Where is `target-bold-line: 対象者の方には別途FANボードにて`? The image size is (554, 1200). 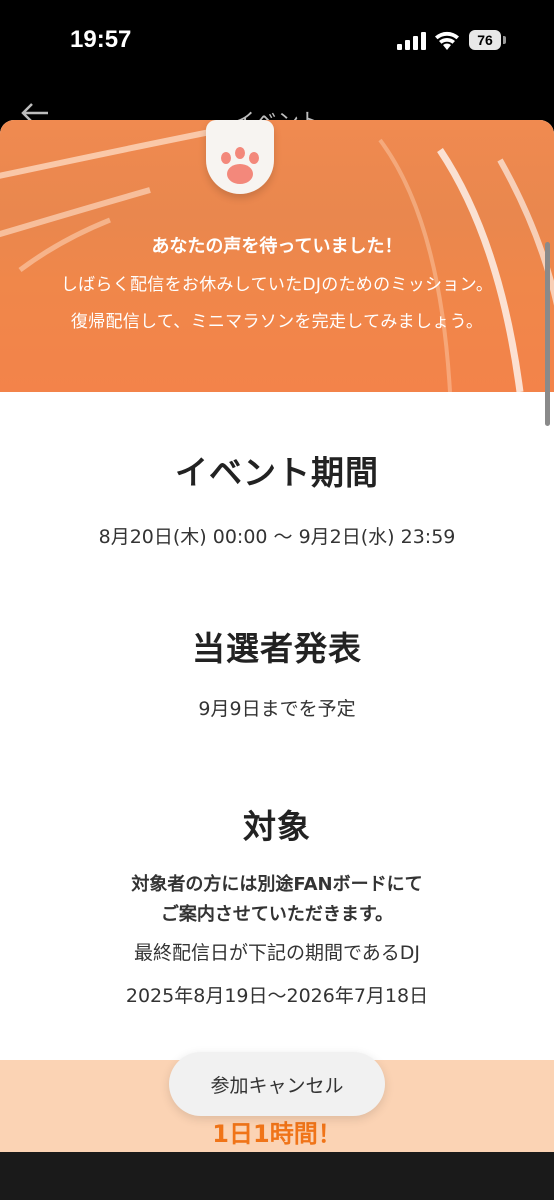
target-bold-line: 対象者の方には別途FANボードにて is located at coordinates (277, 884).